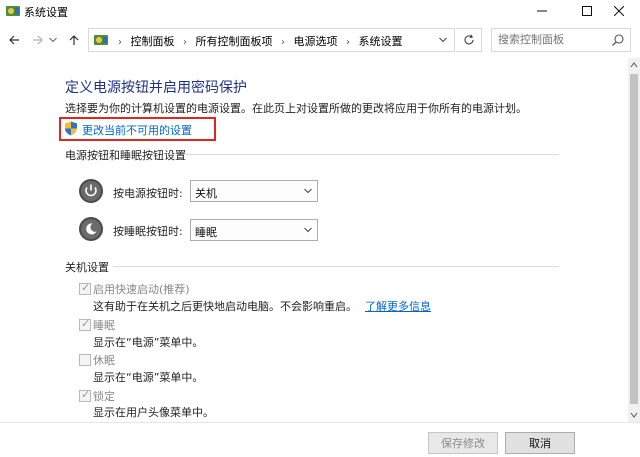 The height and width of the screenshot is (457, 640). I want to click on back-button, so click(14, 40).